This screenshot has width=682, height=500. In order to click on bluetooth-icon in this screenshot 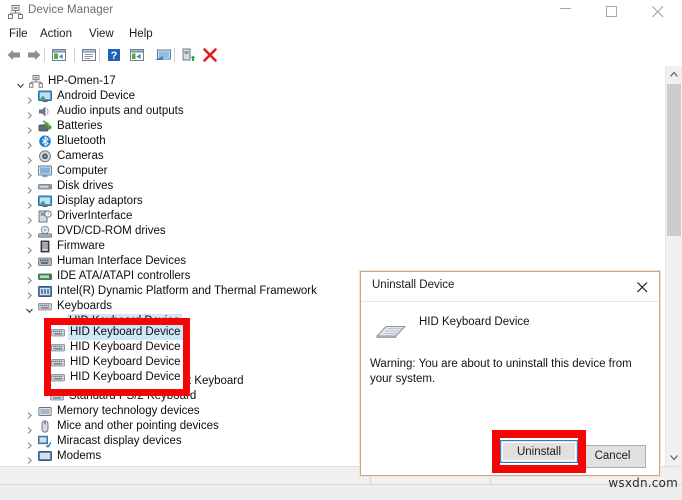, I will do `click(45, 141)`.